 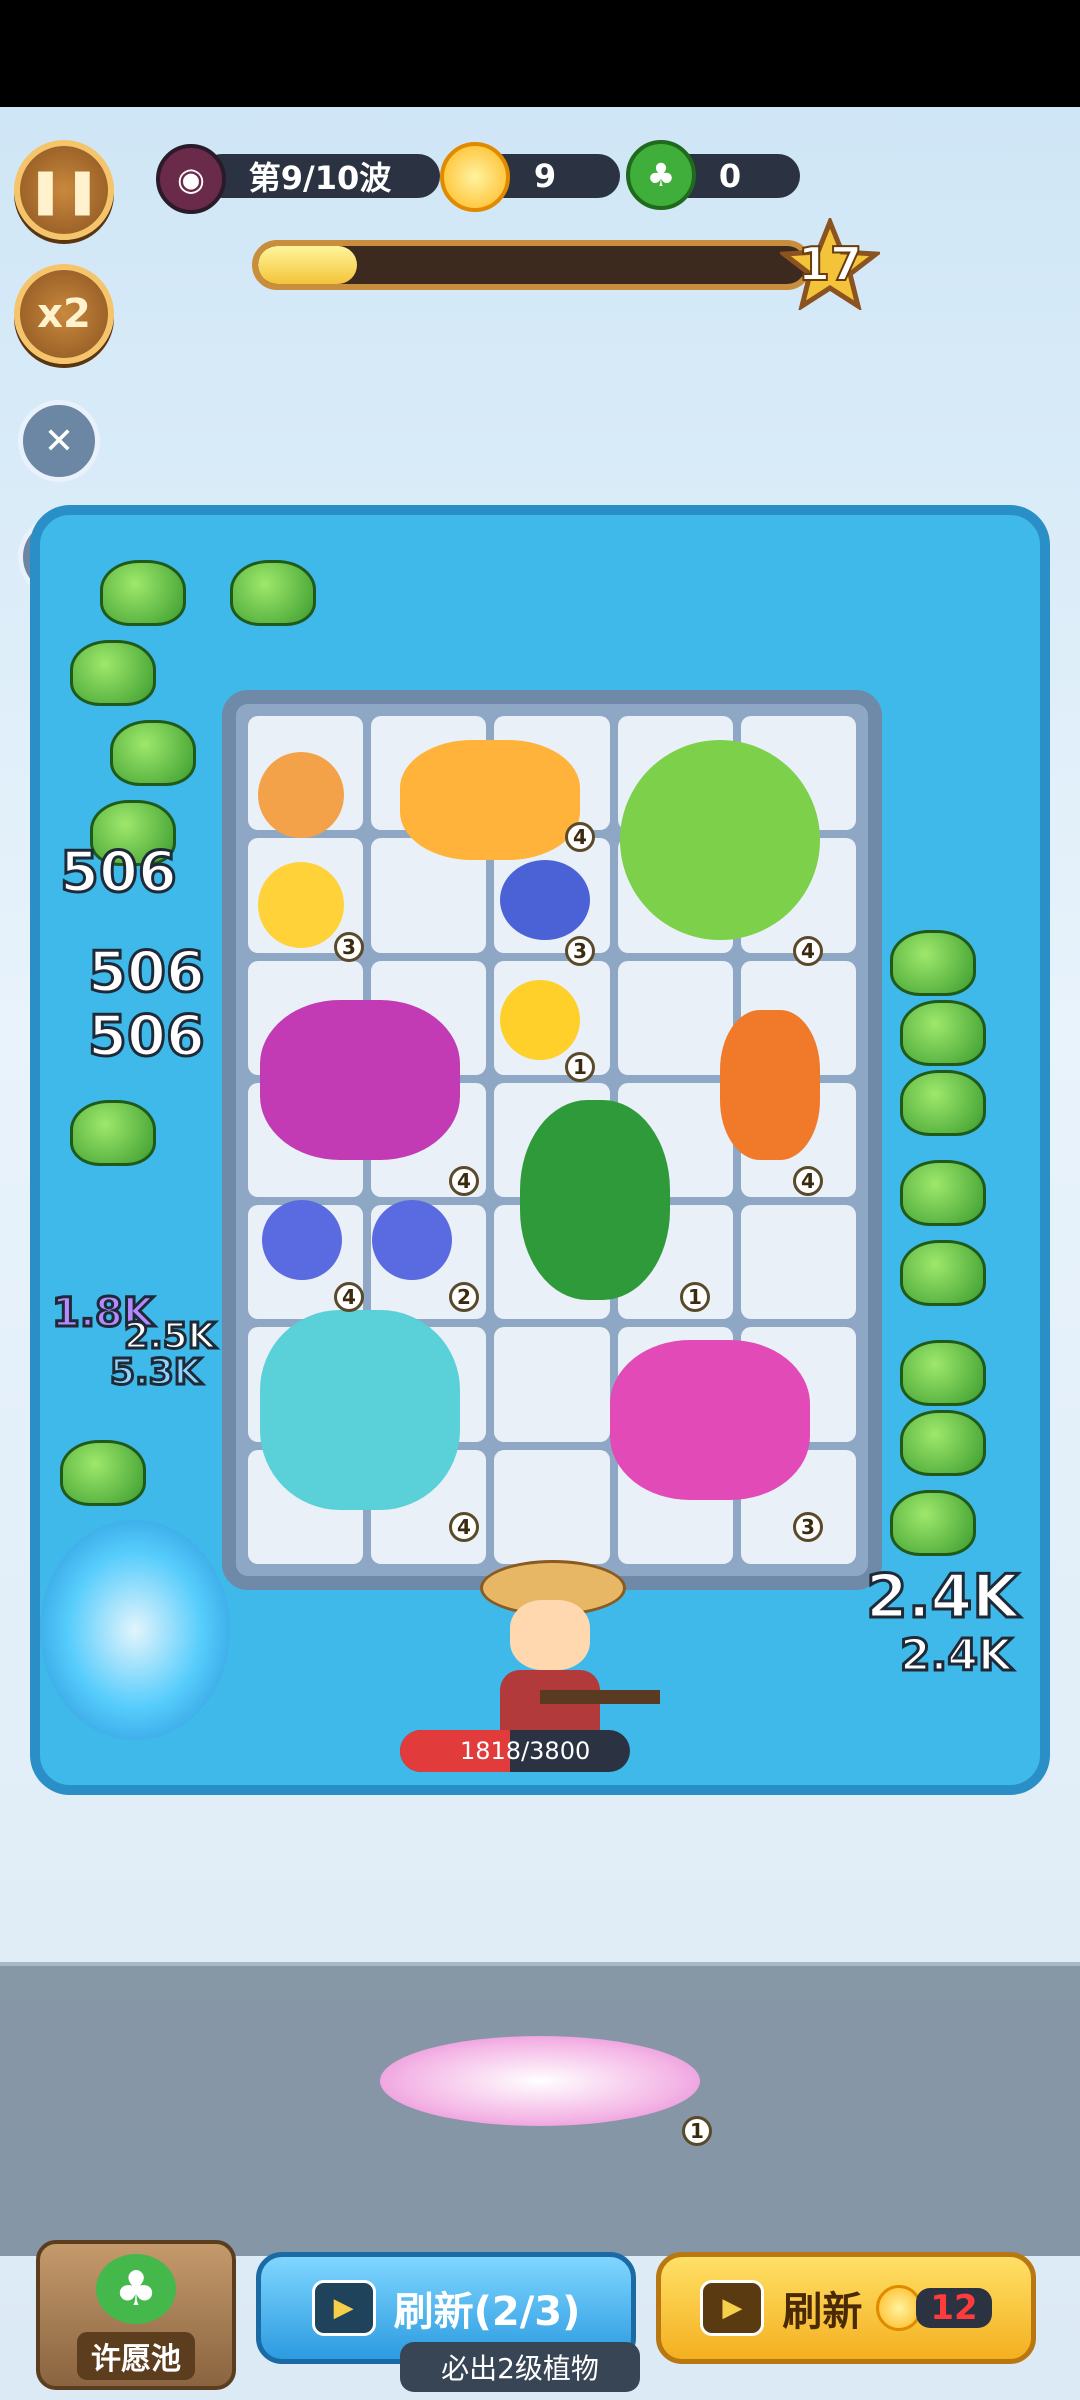 What do you see at coordinates (136, 2356) in the screenshot?
I see `wishing-pool-label: 许愿池` at bounding box center [136, 2356].